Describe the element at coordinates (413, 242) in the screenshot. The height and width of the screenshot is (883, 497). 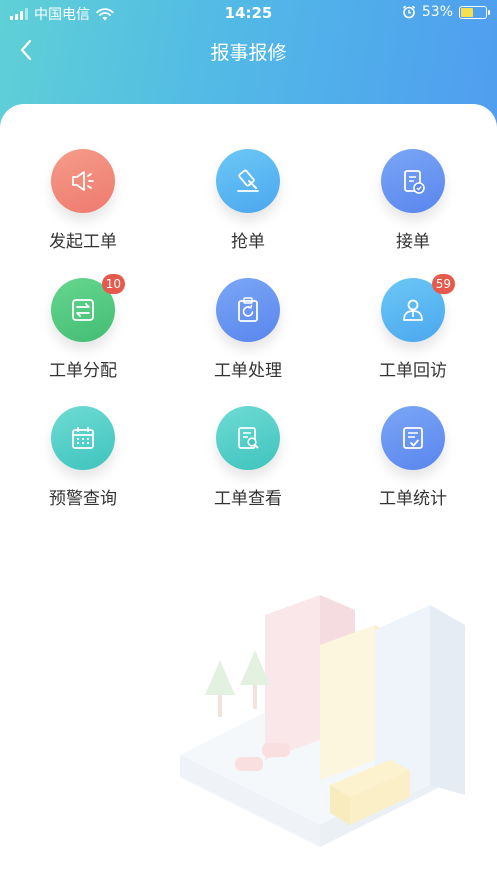
I see `grid-item-label: 接单` at that location.